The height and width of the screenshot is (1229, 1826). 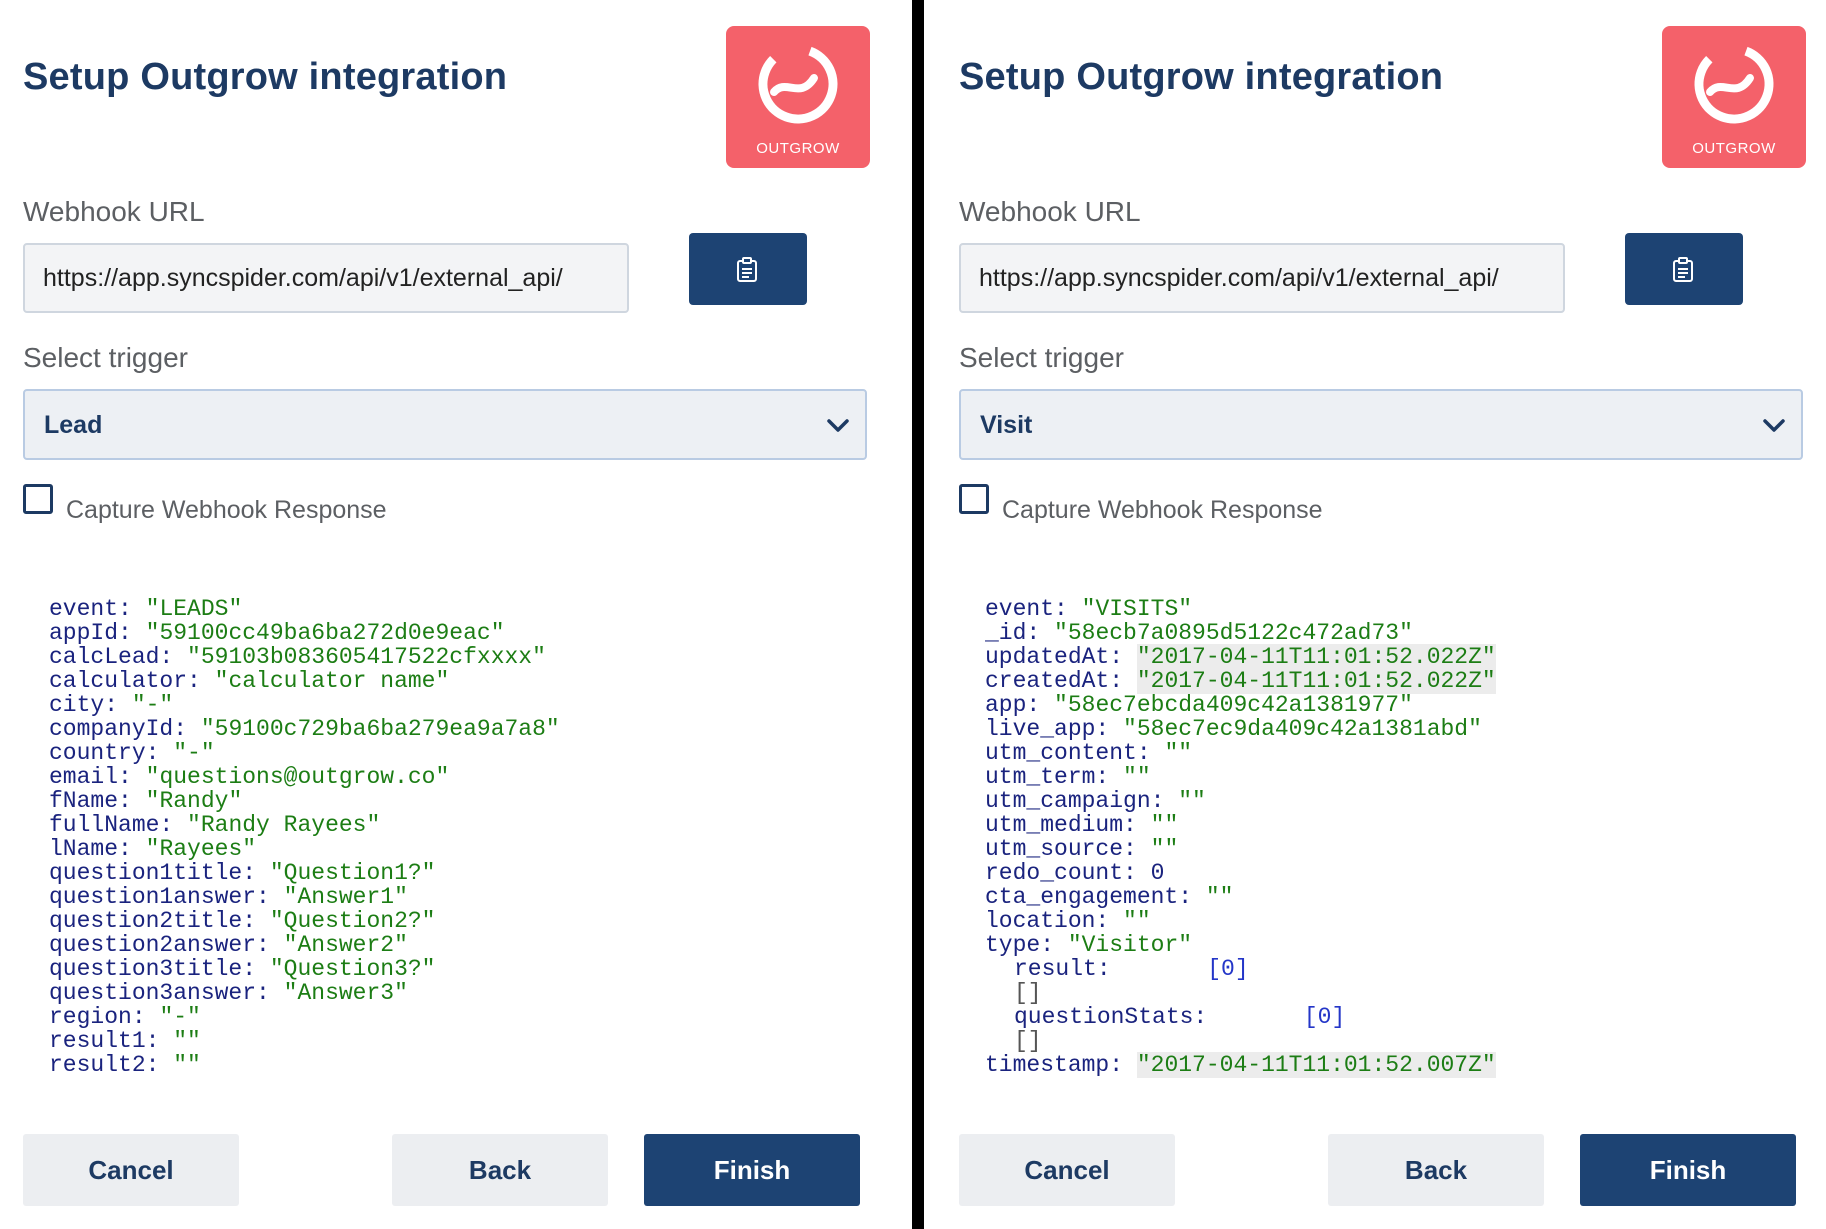 I want to click on page-title: Setup Outgrow integration, so click(x=265, y=77).